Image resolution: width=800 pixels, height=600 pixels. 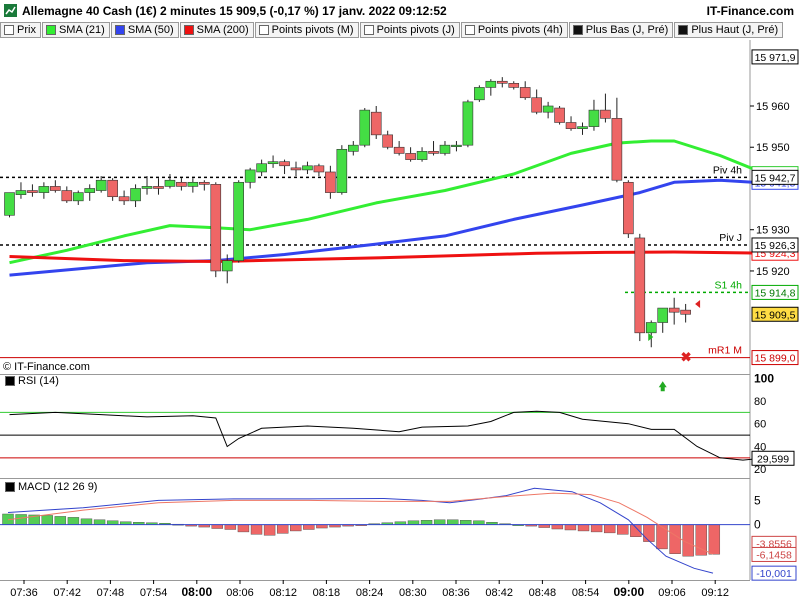 What do you see at coordinates (586, 593) in the screenshot?
I see `x-tick-label: 08:54` at bounding box center [586, 593].